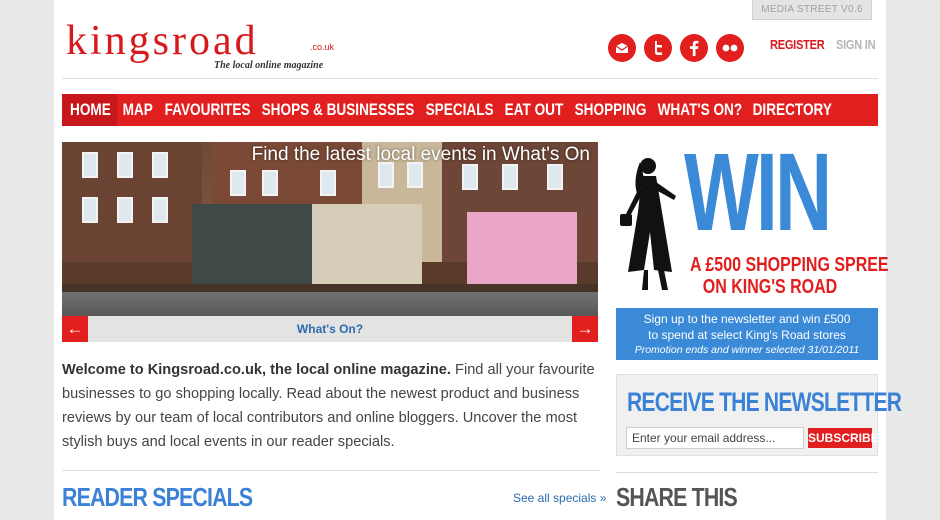 The height and width of the screenshot is (520, 940). What do you see at coordinates (330, 300) in the screenshot?
I see `hero-caption-bar` at bounding box center [330, 300].